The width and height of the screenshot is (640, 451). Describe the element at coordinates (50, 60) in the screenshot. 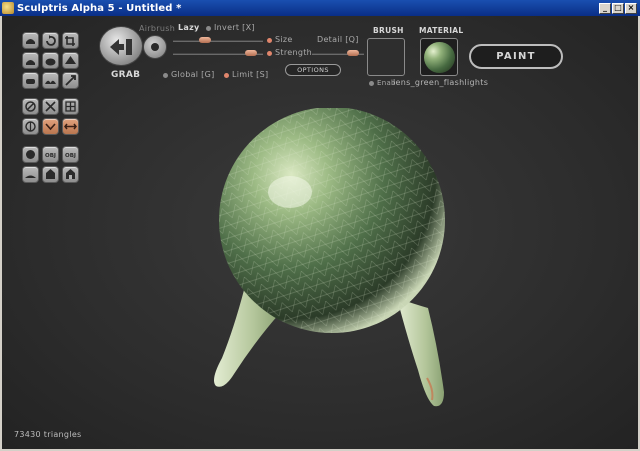

I see `inflate-icon` at that location.